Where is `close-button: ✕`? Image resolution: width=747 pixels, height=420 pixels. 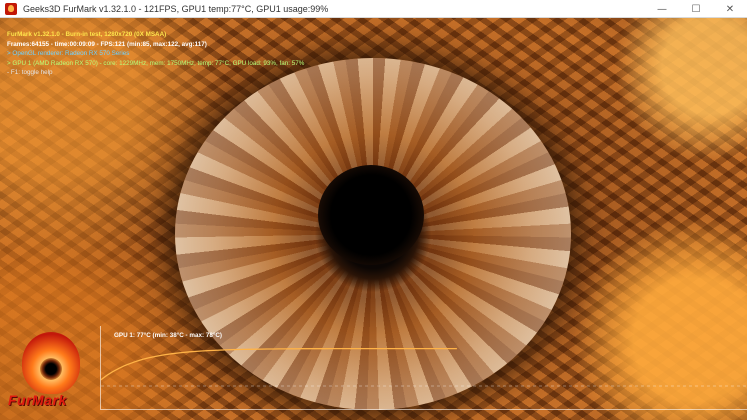
close-button: ✕ is located at coordinates (730, 9).